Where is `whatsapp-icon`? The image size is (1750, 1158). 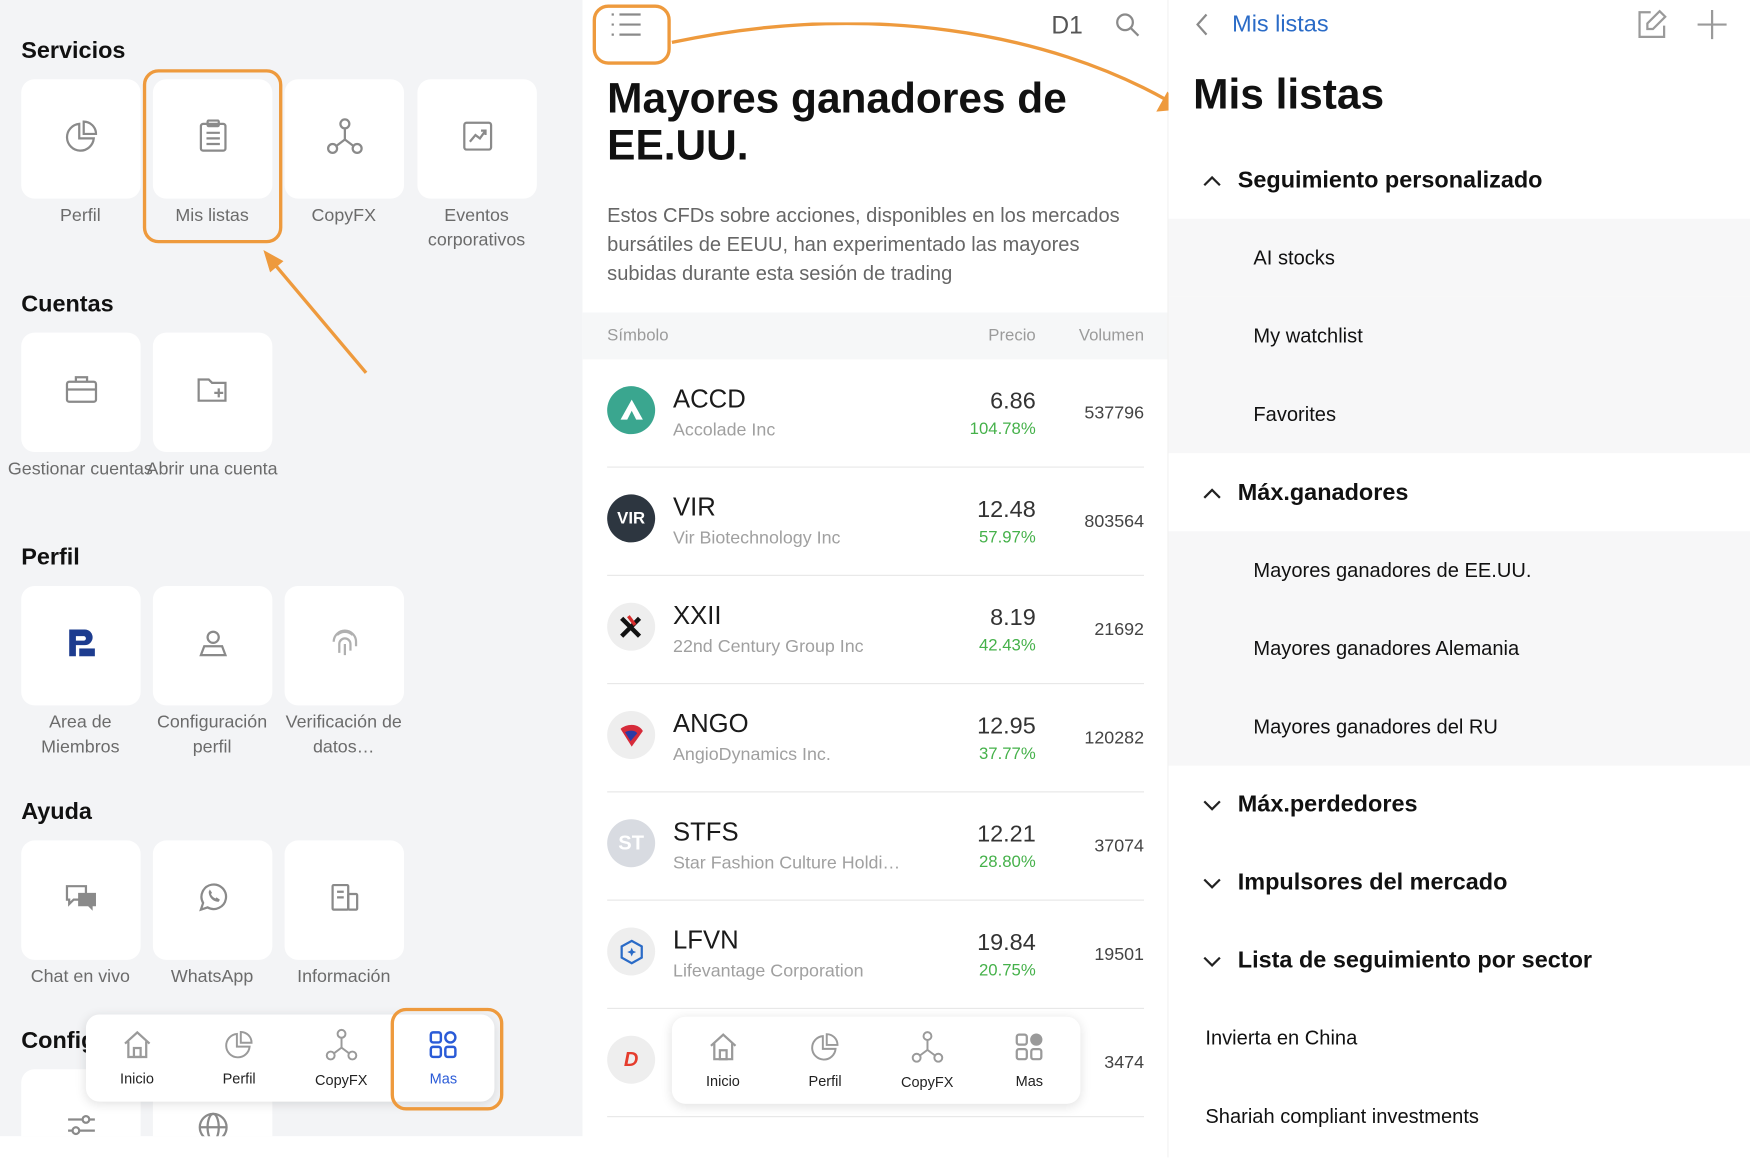
whatsapp-icon is located at coordinates (212, 900).